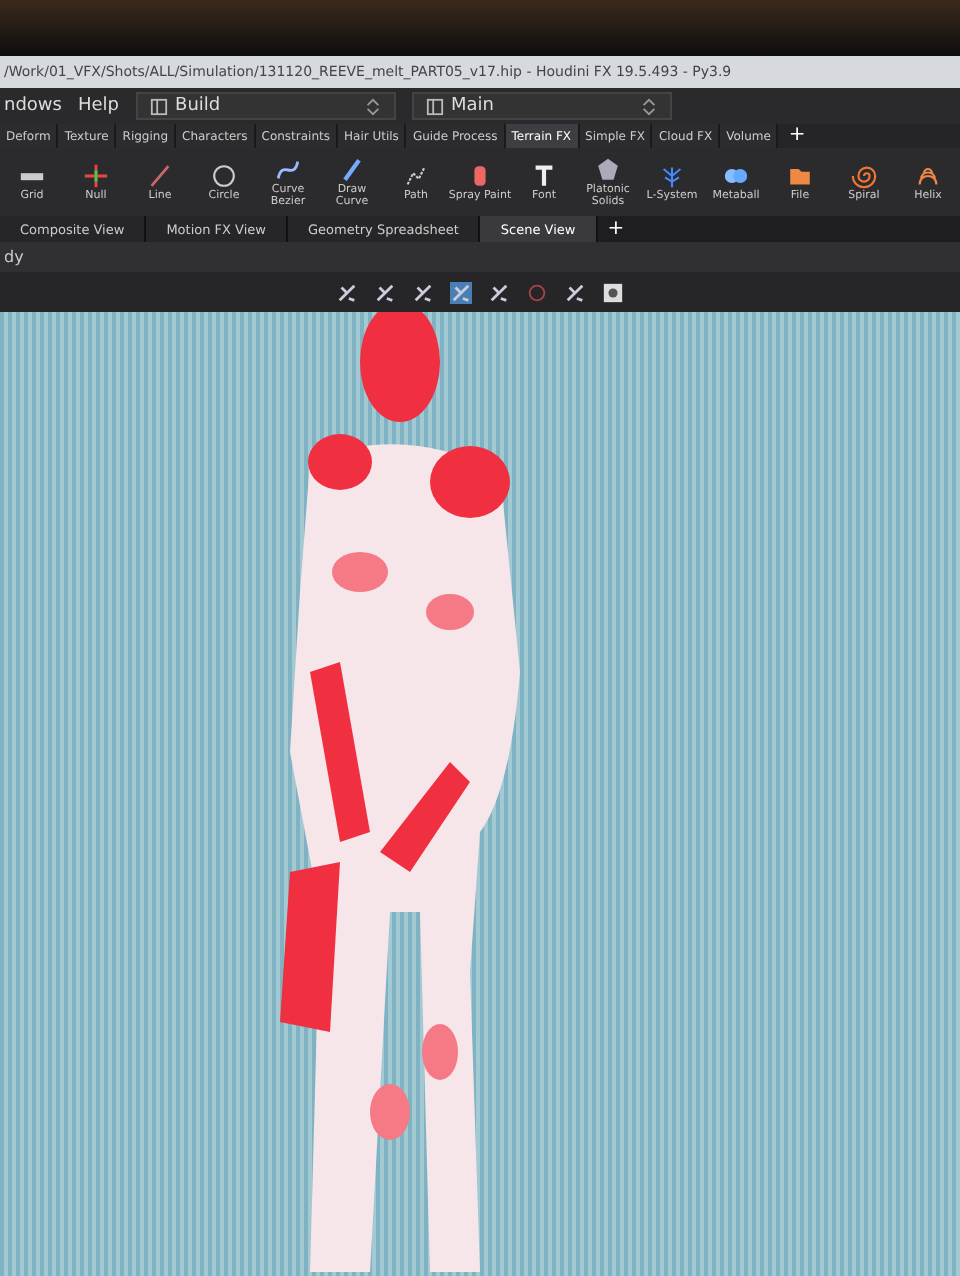  Describe the element at coordinates (544, 175) in the screenshot. I see `font-icon` at that location.